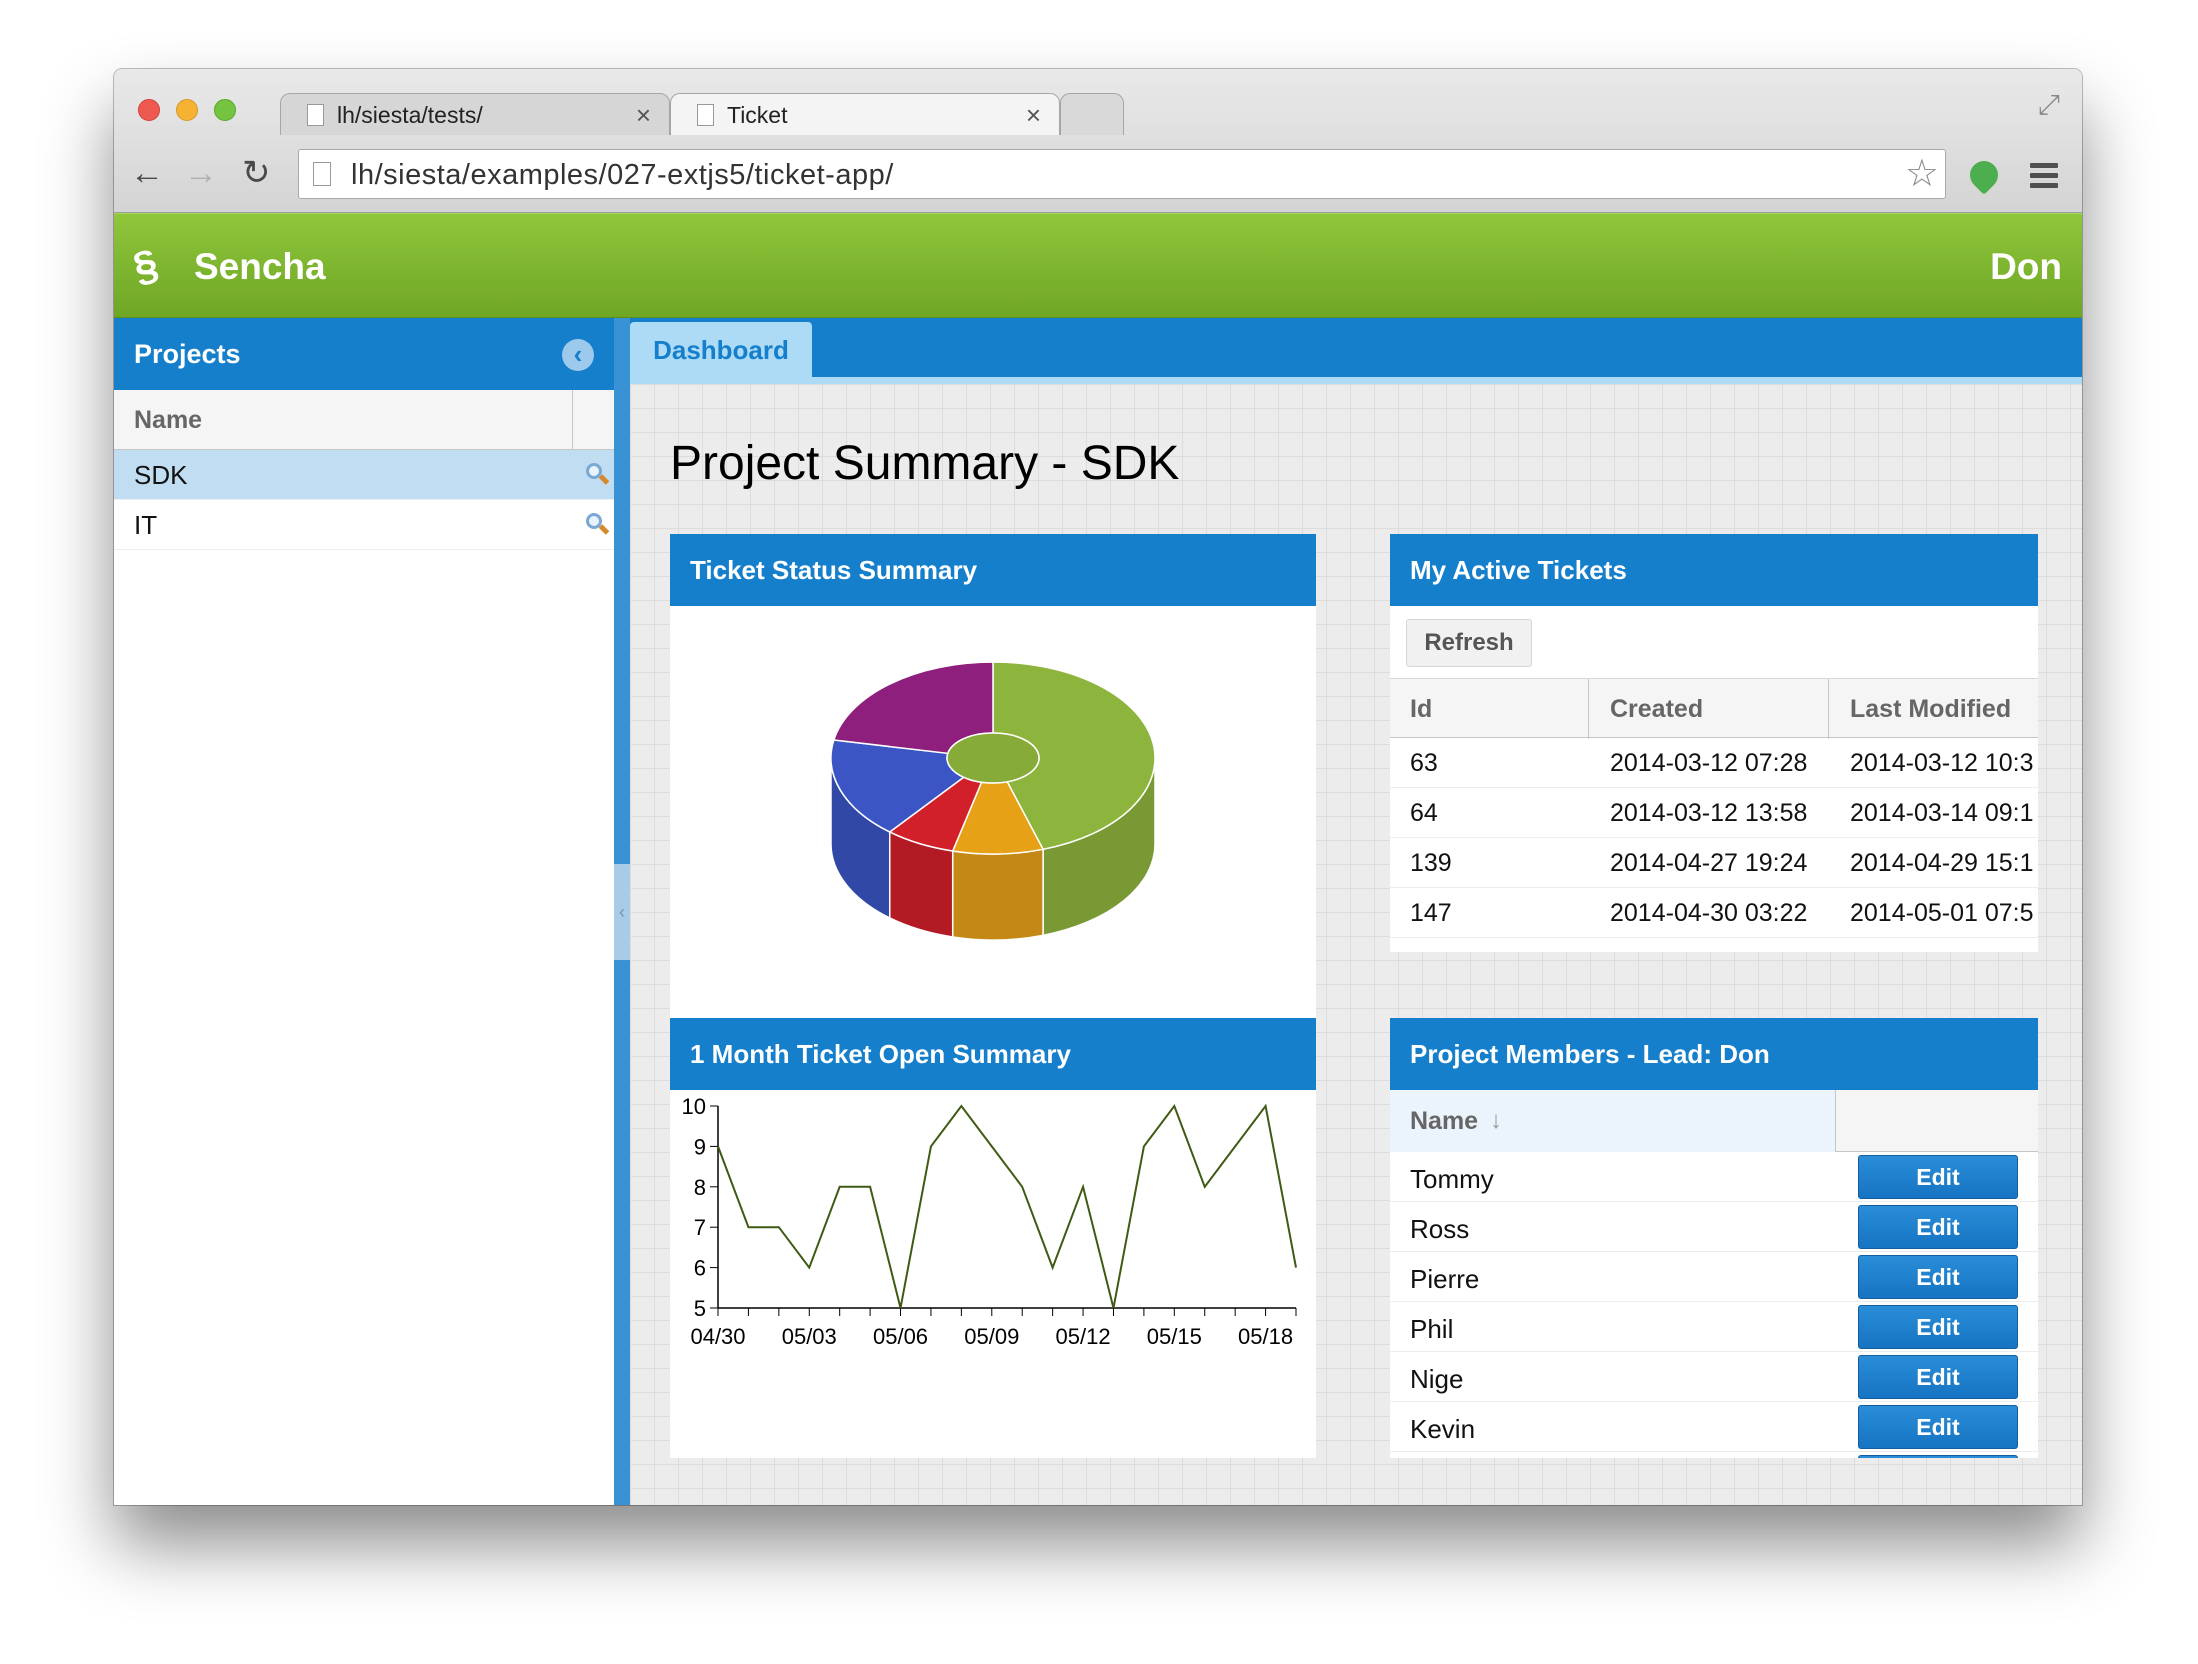  Describe the element at coordinates (1714, 1054) in the screenshot. I see `panel-title: Project Members - Lead: Don` at that location.